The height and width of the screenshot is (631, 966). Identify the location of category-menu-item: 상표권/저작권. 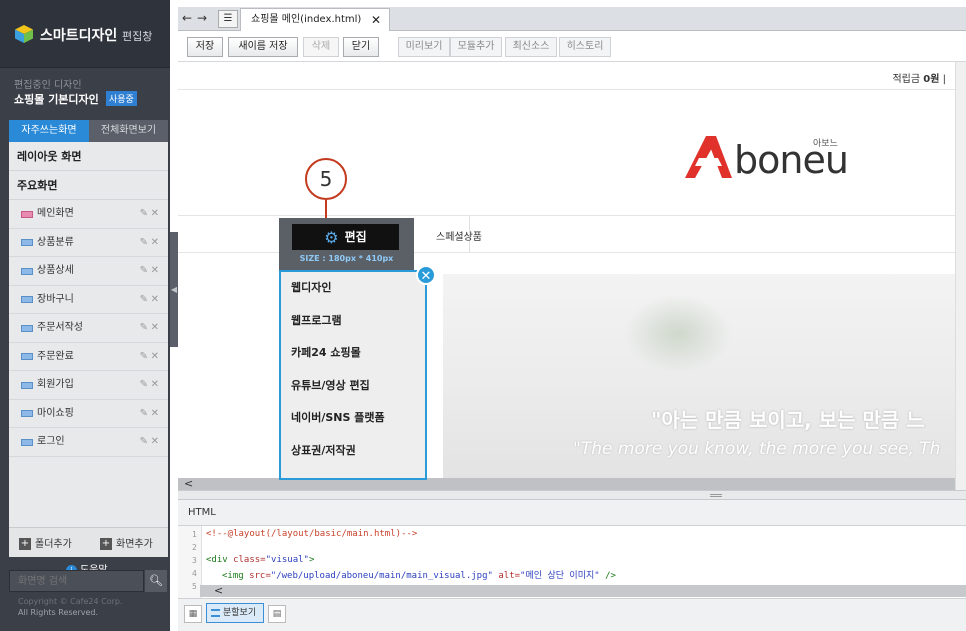
(353, 451).